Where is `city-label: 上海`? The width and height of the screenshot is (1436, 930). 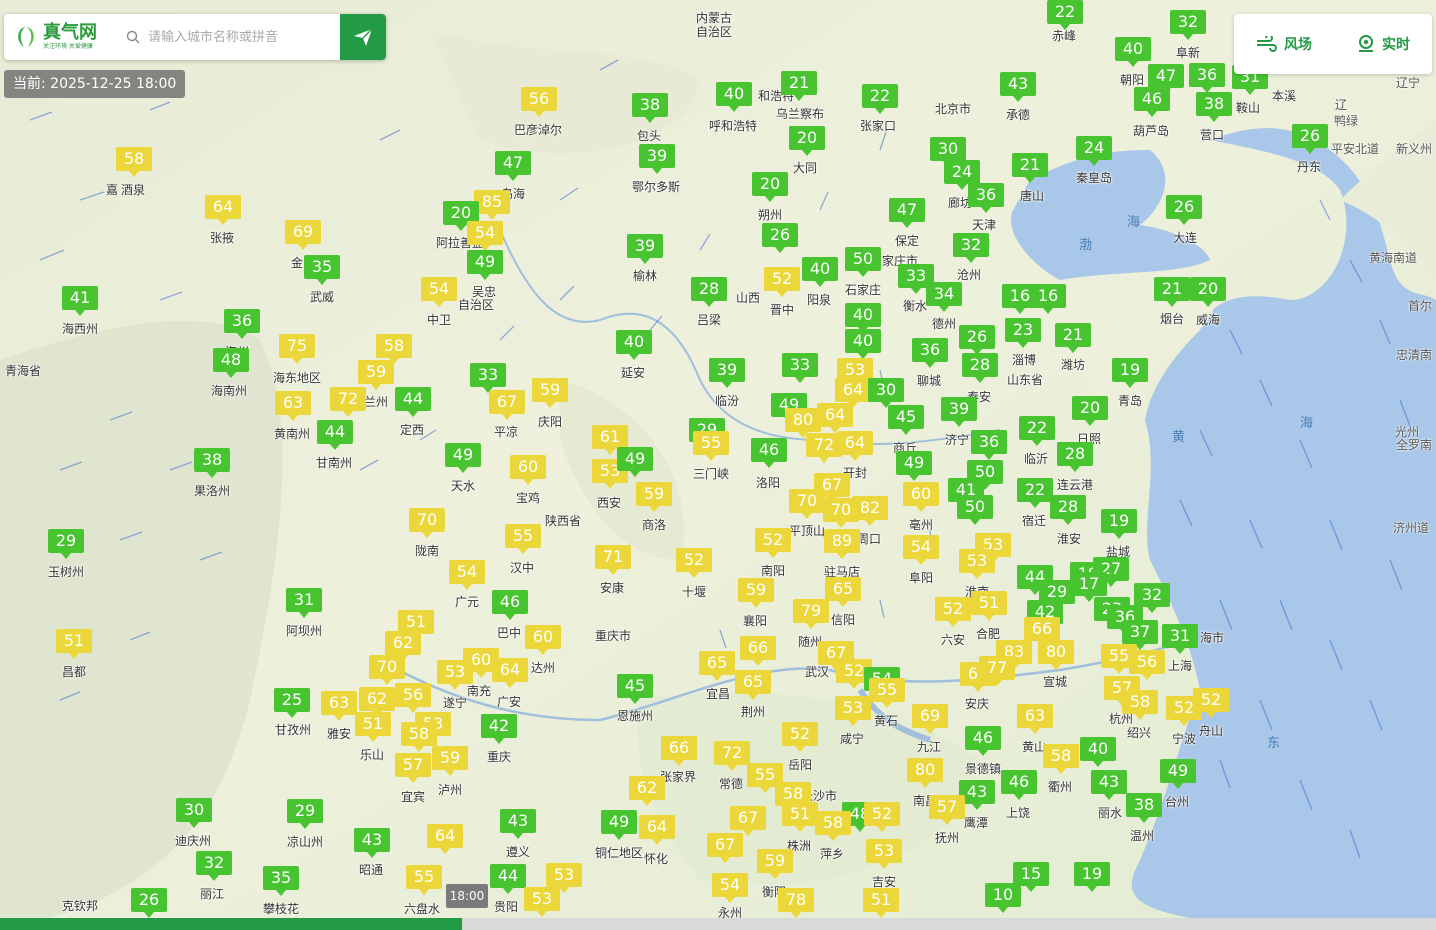 city-label: 上海 is located at coordinates (1180, 665).